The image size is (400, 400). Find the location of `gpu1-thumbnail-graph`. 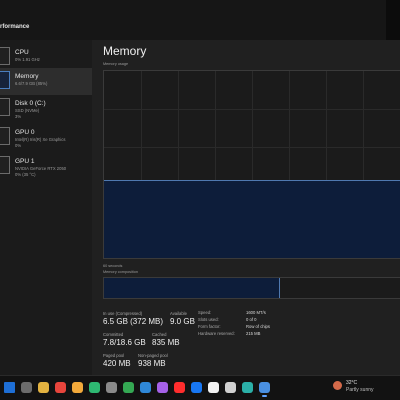

gpu1-thumbnail-graph is located at coordinates (5, 165).